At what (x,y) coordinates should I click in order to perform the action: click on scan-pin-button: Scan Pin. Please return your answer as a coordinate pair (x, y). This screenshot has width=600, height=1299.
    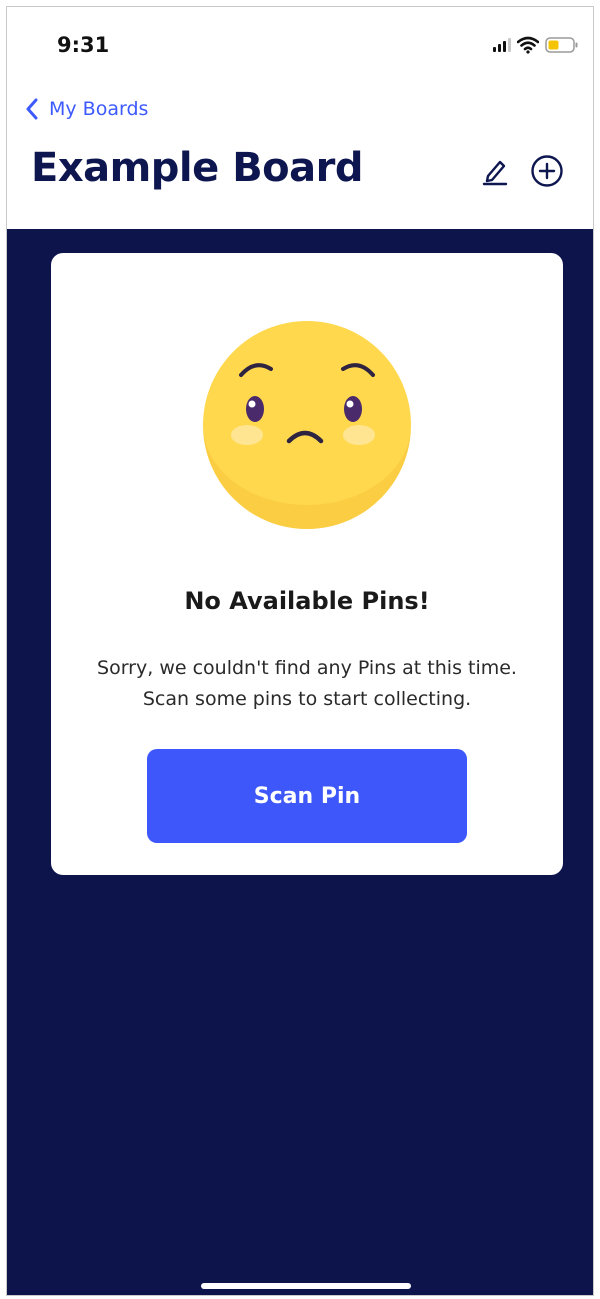
    Looking at the image, I should click on (307, 796).